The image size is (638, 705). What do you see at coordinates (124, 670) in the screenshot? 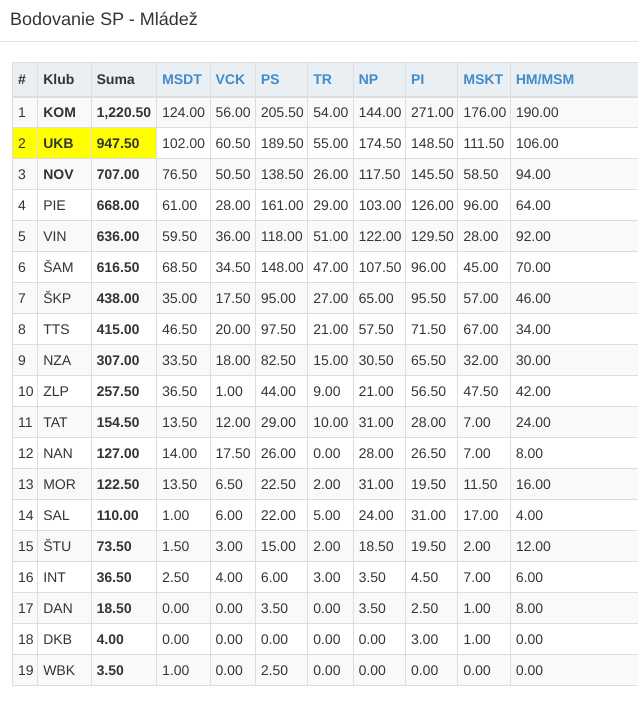
I see `table-cell: 3.50` at bounding box center [124, 670].